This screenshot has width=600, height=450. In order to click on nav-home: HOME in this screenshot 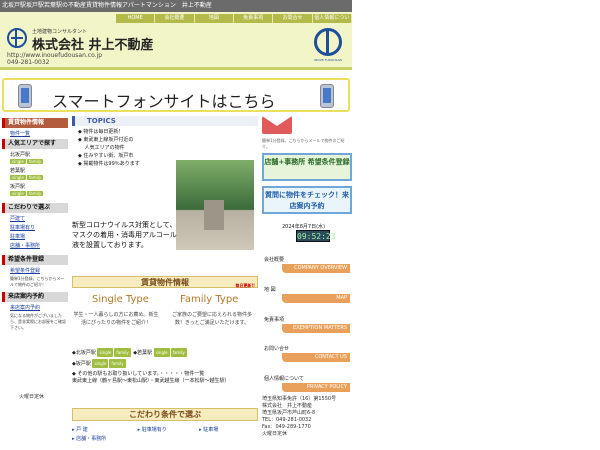, I will do `click(136, 18)`.